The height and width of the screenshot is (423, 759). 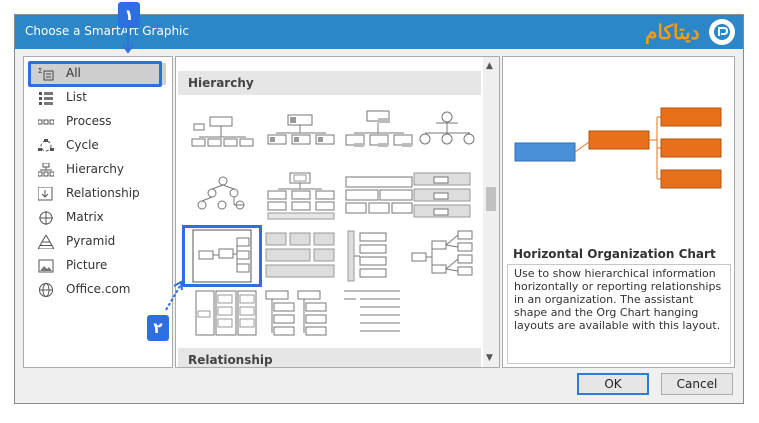 What do you see at coordinates (673, 32) in the screenshot?
I see `logo-wordmark: دیتاکام` at bounding box center [673, 32].